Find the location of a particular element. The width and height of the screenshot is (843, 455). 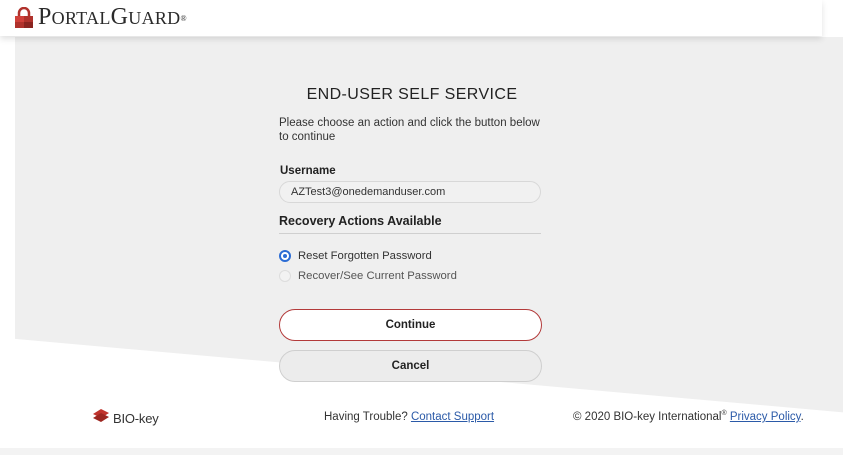

logo-word-ortal: ORTAL is located at coordinates (81, 18).